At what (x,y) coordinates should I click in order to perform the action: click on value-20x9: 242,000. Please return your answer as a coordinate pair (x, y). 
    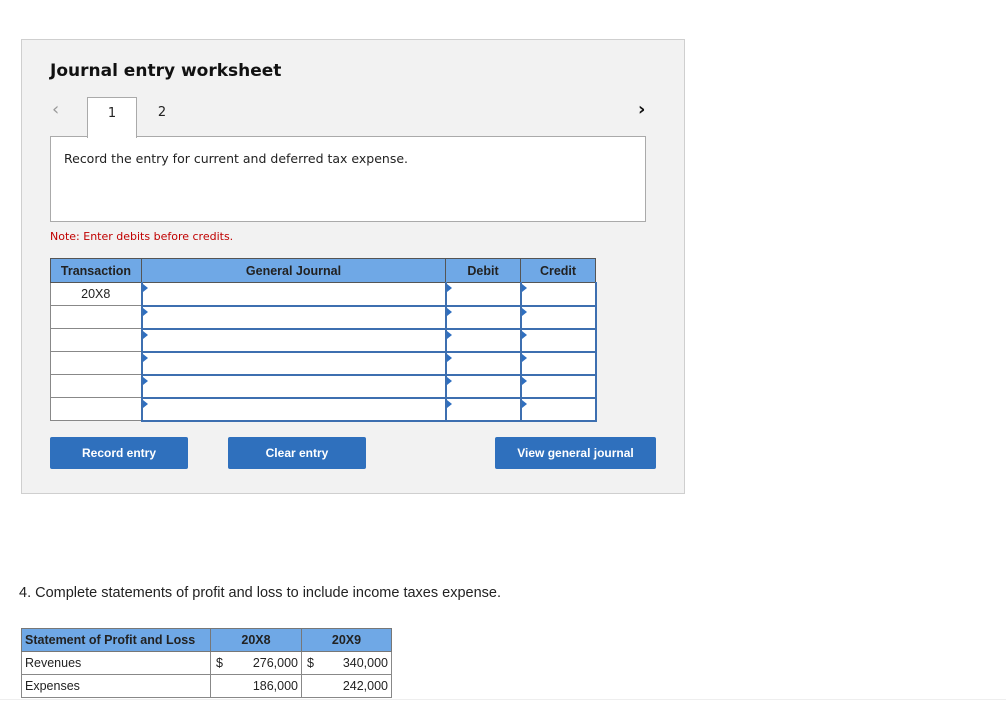
    Looking at the image, I should click on (346, 686).